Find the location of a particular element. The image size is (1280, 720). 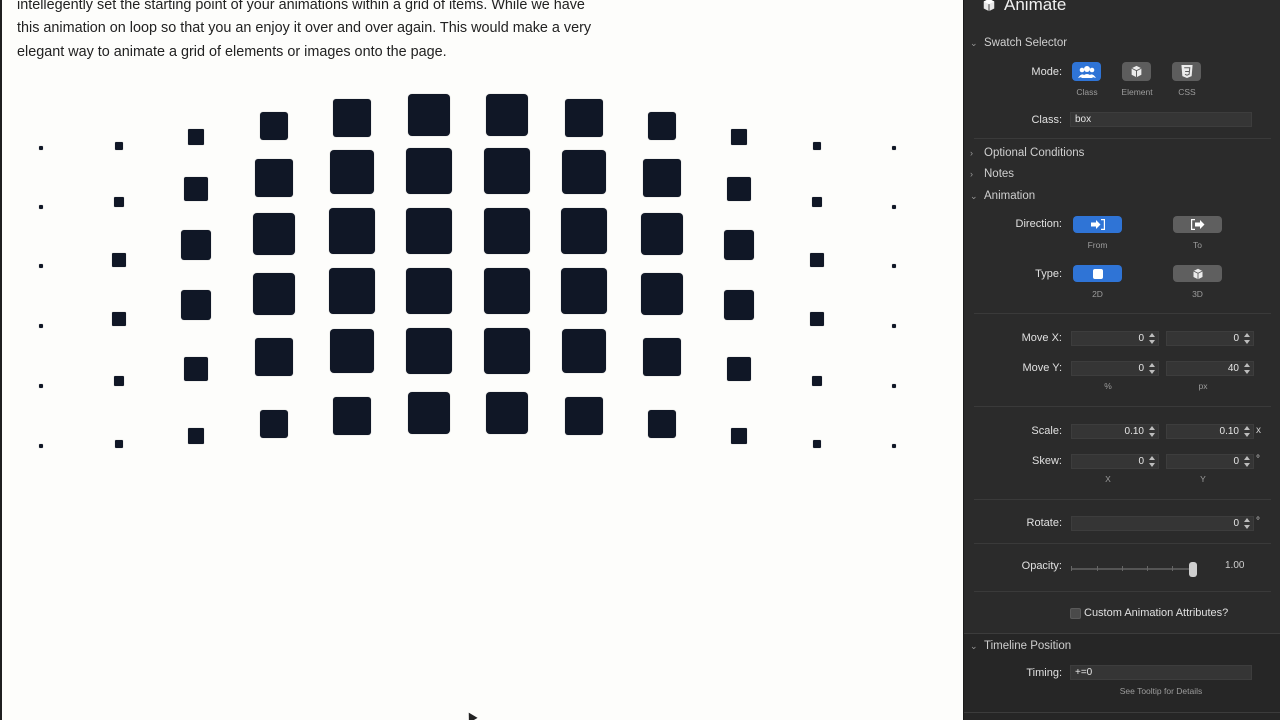

skew-x-input: 0 is located at coordinates (1115, 461).